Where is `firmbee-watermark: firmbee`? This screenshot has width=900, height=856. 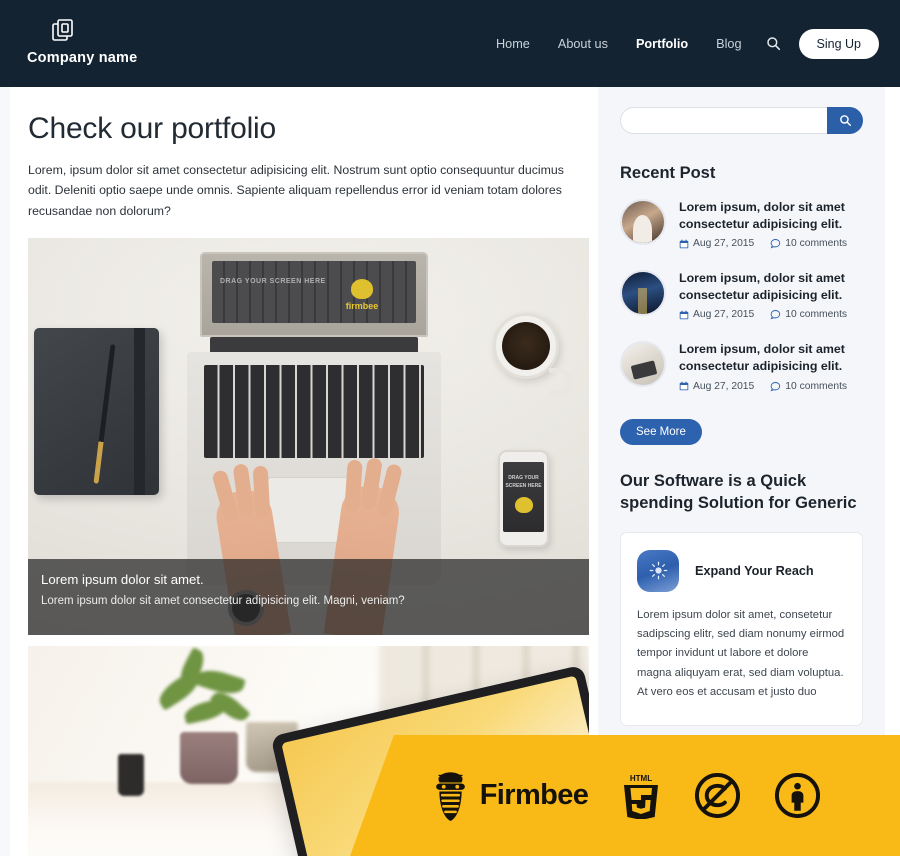
firmbee-watermark: firmbee is located at coordinates (362, 295).